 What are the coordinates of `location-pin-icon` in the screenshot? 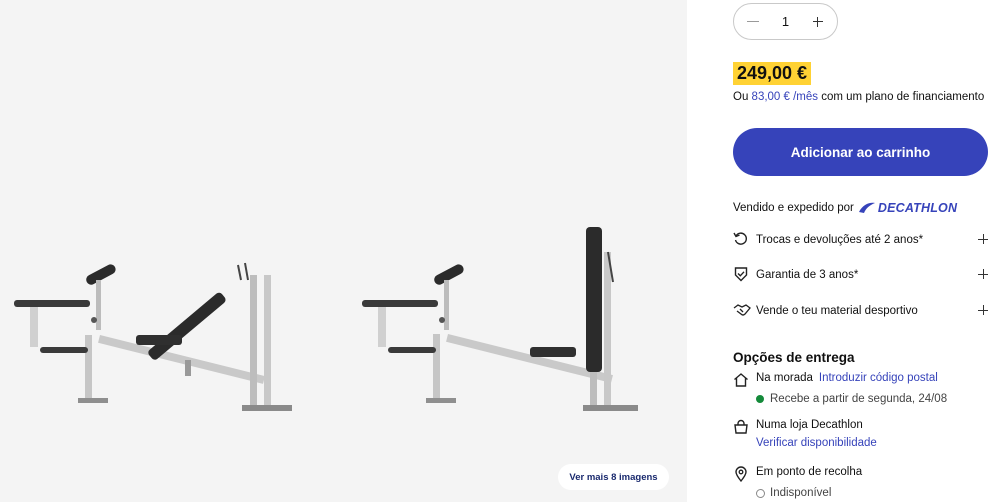 It's located at (741, 474).